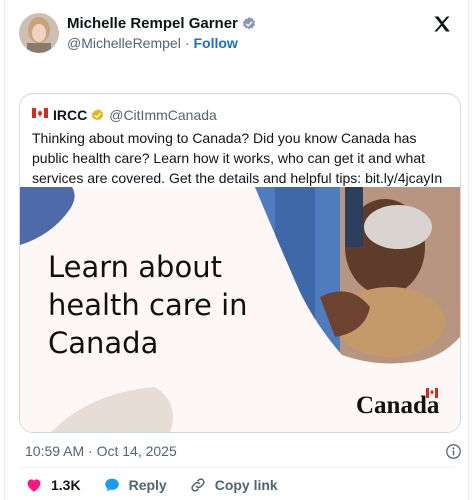 Image resolution: width=475 pixels, height=500 pixels. Describe the element at coordinates (442, 24) in the screenshot. I see `x-logo-icon` at that location.